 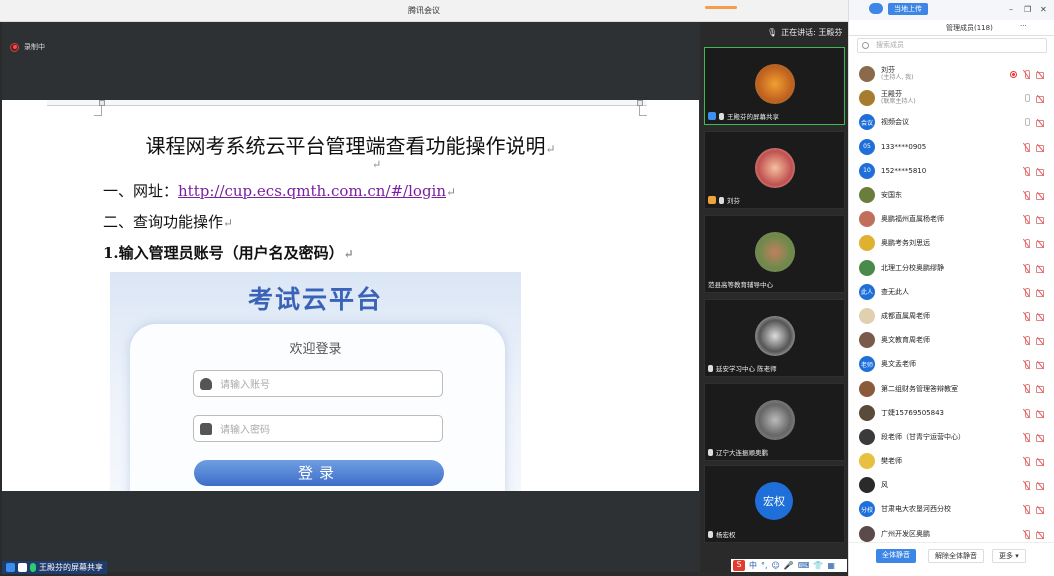 I want to click on upload-button: 当地上传, so click(x=908, y=9).